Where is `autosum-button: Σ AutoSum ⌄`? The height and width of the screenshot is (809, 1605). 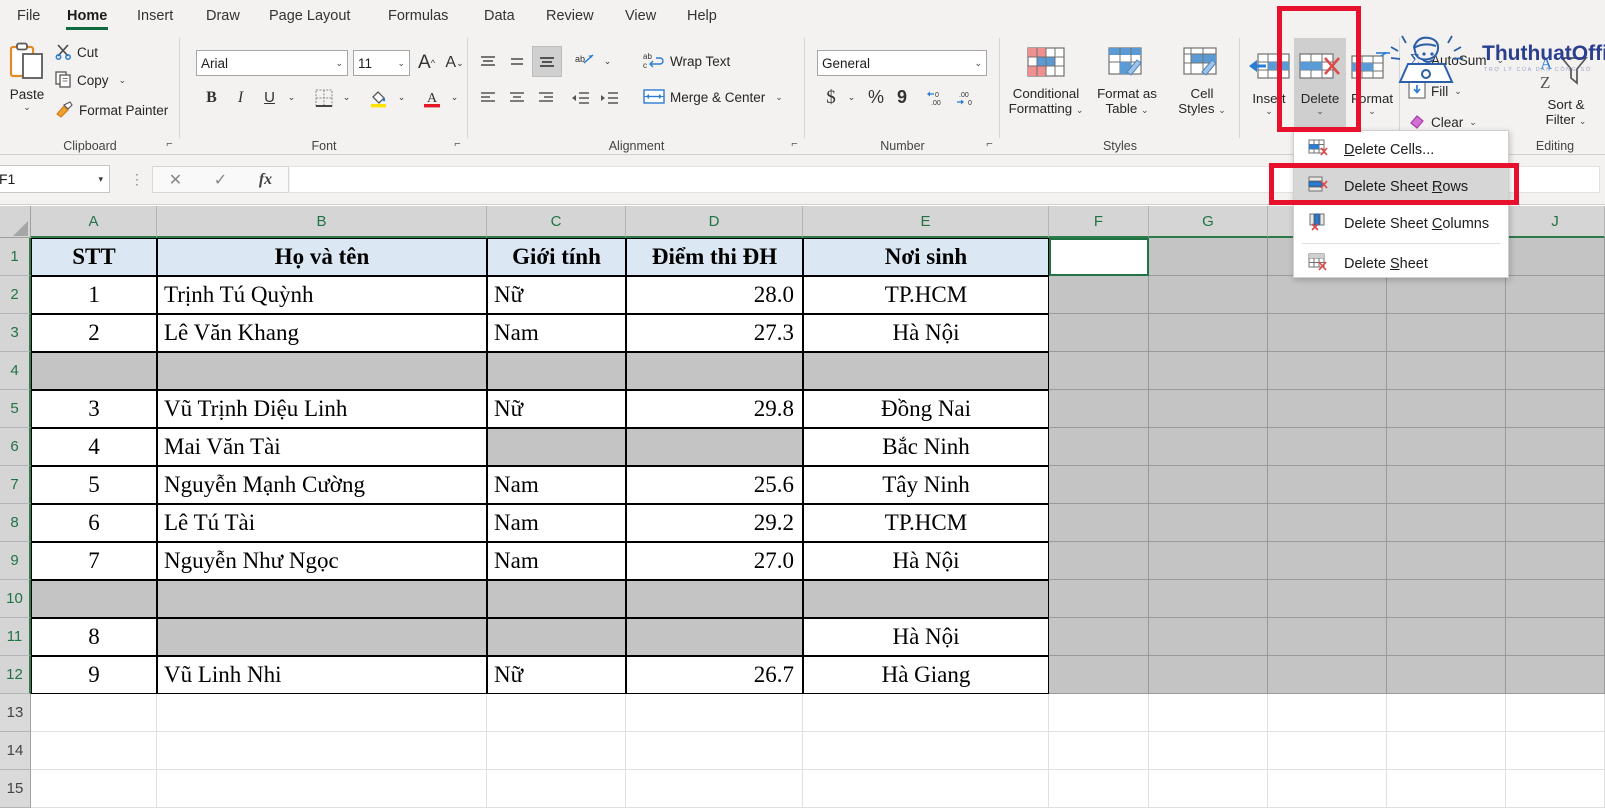
autosum-button: Σ AutoSum ⌄ is located at coordinates (1456, 60).